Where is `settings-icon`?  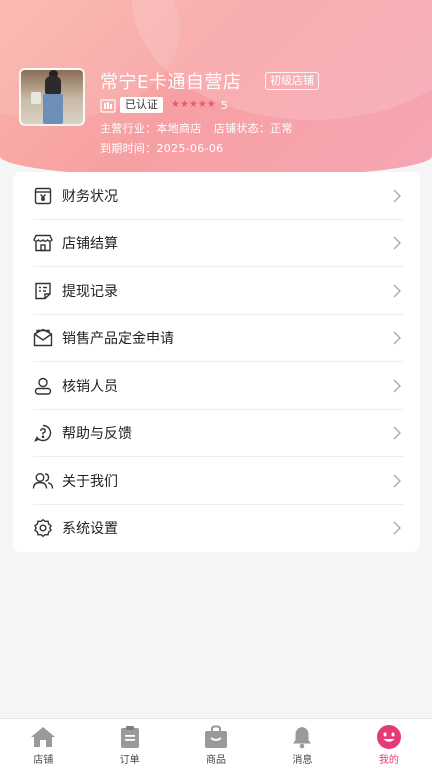
settings-icon is located at coordinates (43, 528).